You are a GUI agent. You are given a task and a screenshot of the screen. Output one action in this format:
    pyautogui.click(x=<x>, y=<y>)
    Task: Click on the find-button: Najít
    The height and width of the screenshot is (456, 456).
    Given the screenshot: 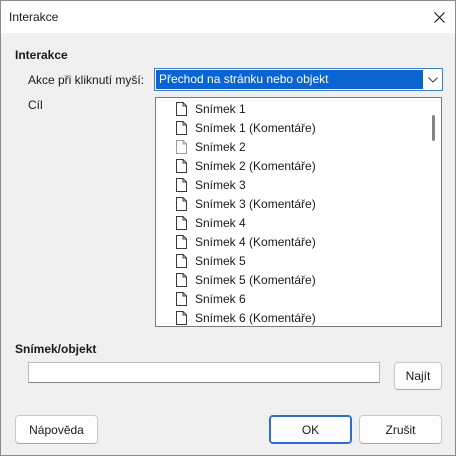 What is the action you would take?
    pyautogui.click(x=418, y=376)
    